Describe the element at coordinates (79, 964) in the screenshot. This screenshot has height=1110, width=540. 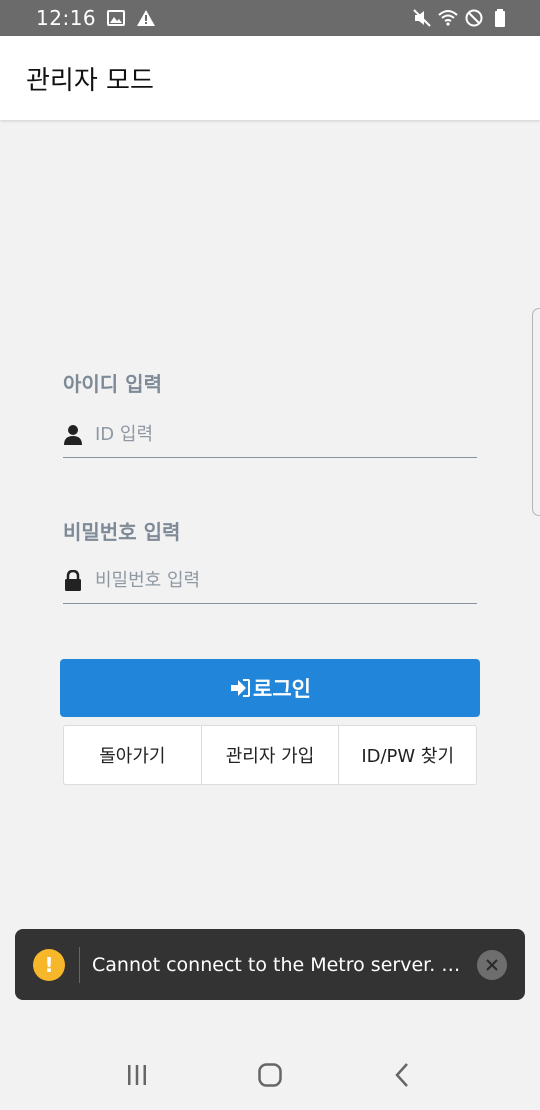
I see `toast-divider` at that location.